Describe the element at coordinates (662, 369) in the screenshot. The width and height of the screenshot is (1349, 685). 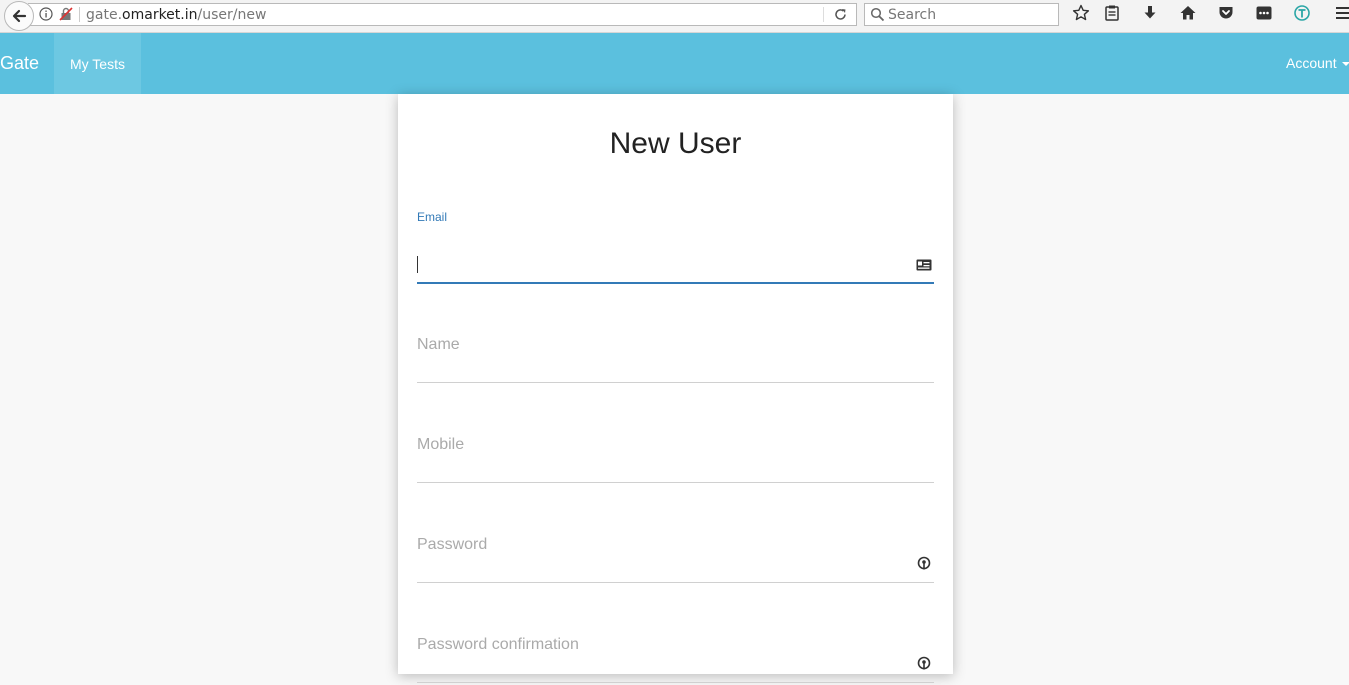
I see `name-field` at that location.